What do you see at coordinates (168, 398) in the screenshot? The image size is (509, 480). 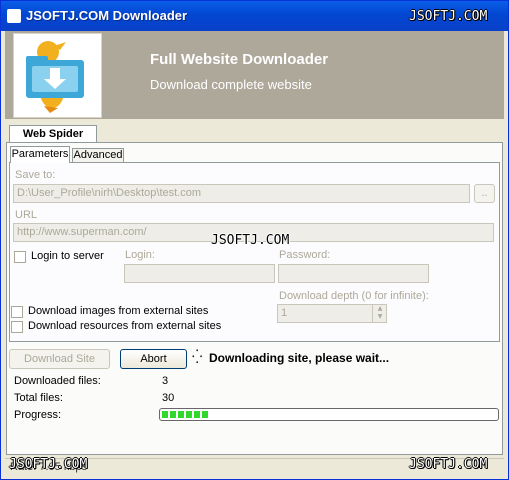 I see `total-files-value: 30` at bounding box center [168, 398].